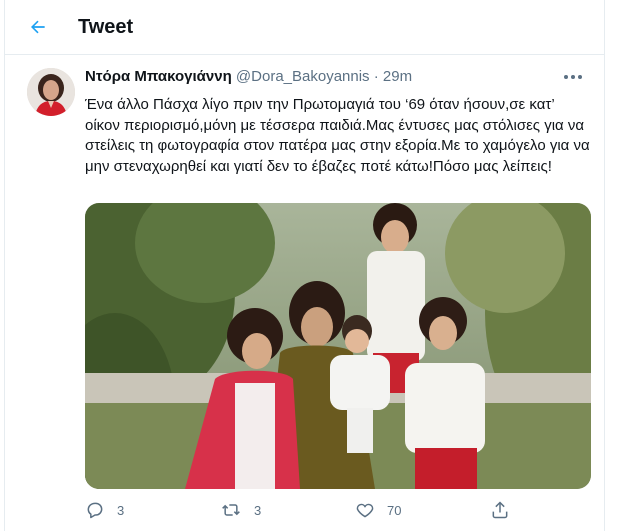 The height and width of the screenshot is (531, 628). I want to click on tweet-actions: 3 3 70, so click(337, 511).